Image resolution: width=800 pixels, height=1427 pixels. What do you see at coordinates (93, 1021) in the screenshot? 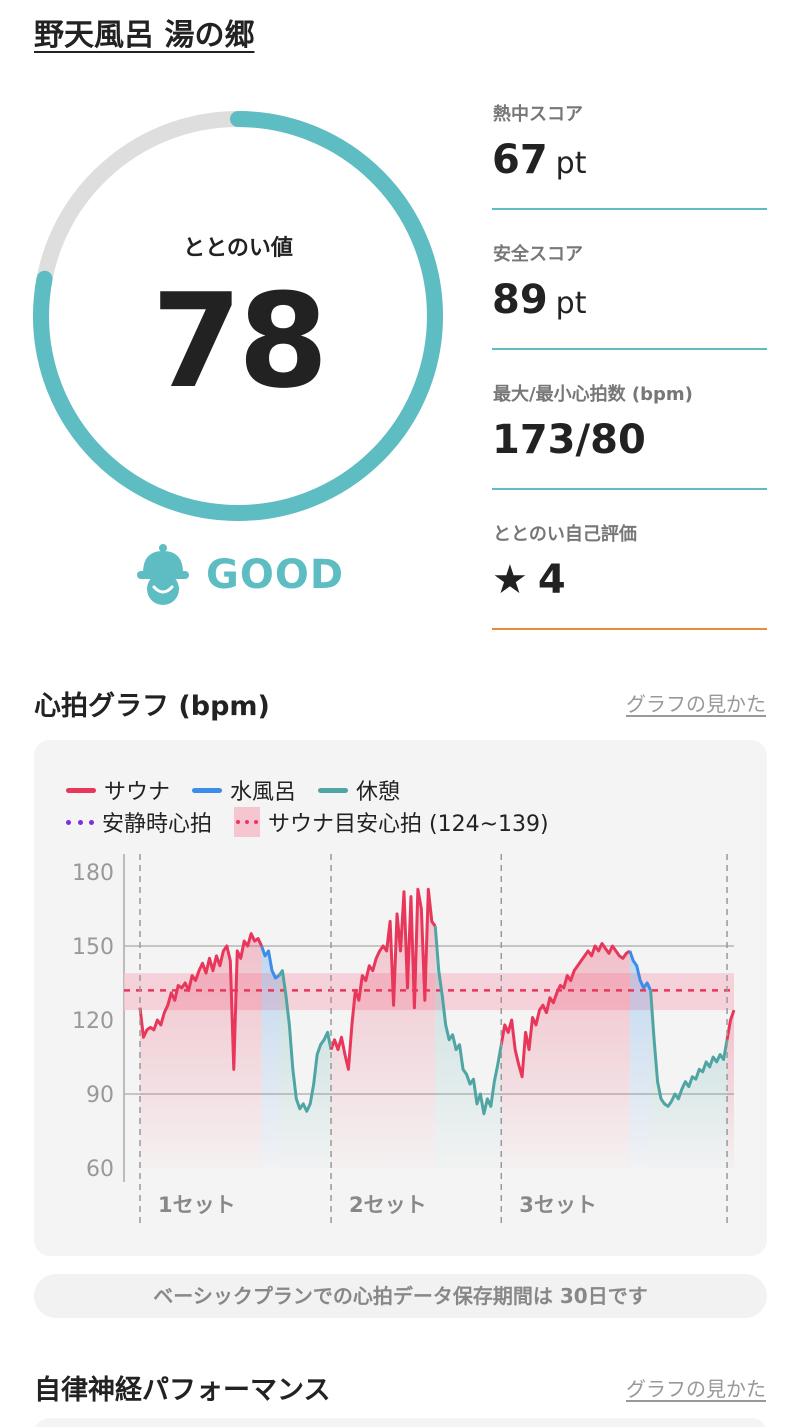
I see `y-tick-label: 120` at bounding box center [93, 1021].